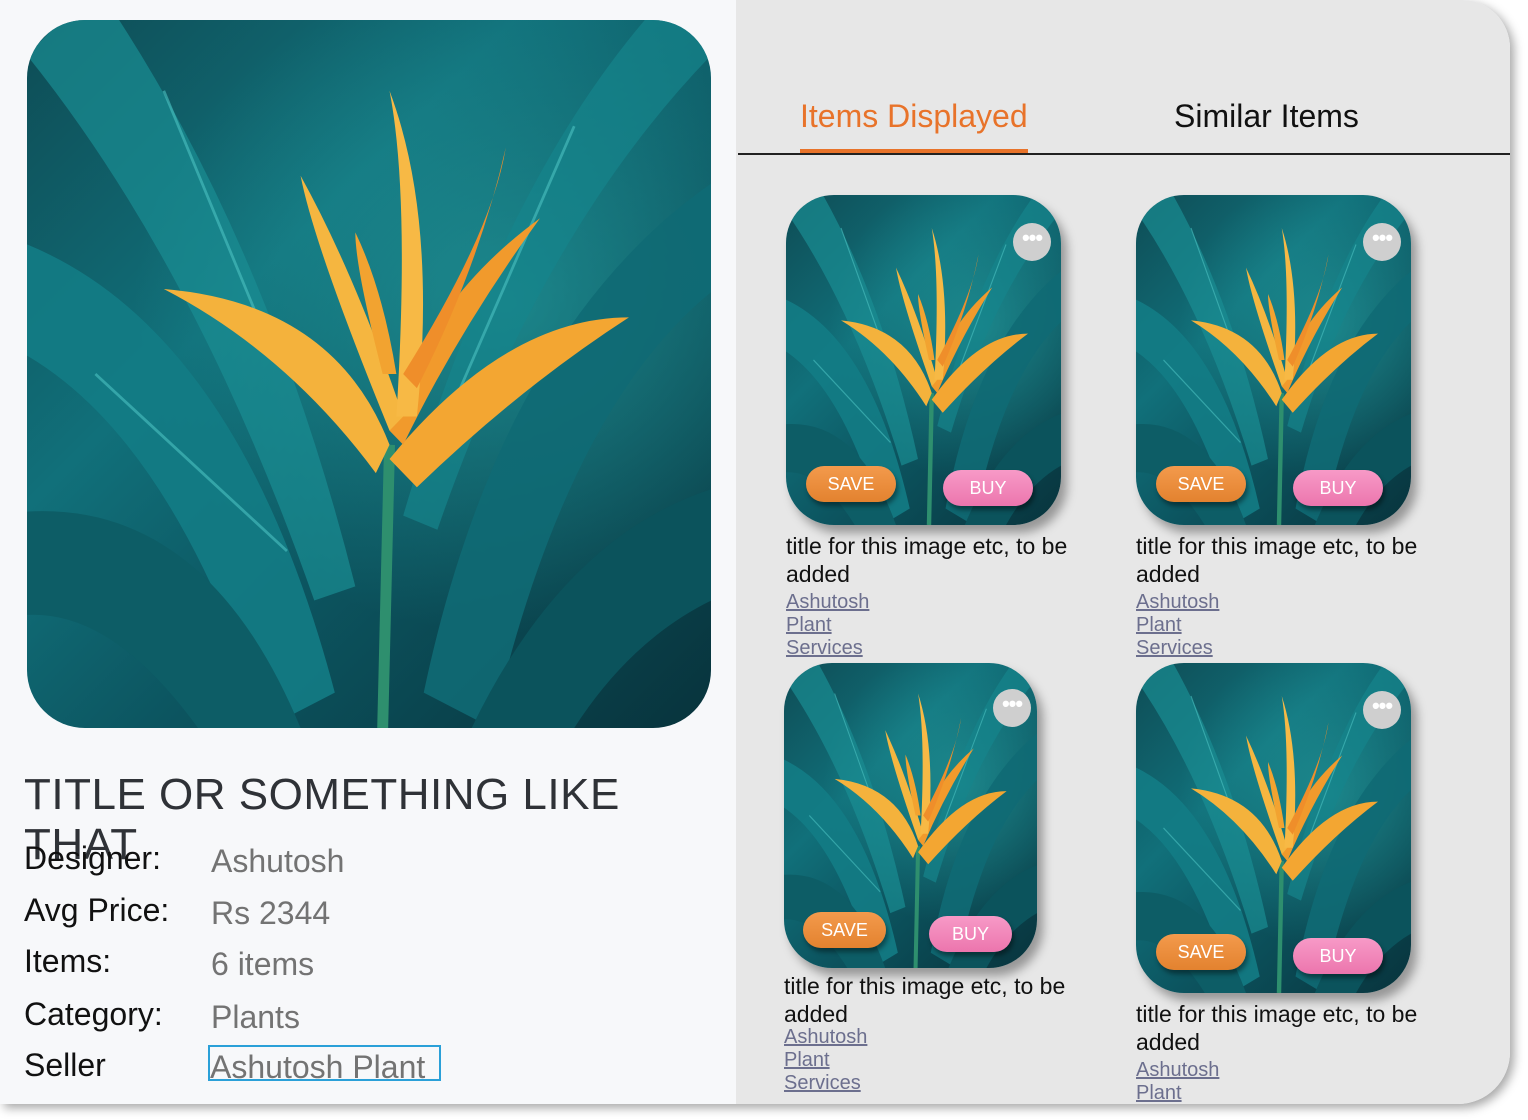  I want to click on category-value: Plants, so click(255, 1017).